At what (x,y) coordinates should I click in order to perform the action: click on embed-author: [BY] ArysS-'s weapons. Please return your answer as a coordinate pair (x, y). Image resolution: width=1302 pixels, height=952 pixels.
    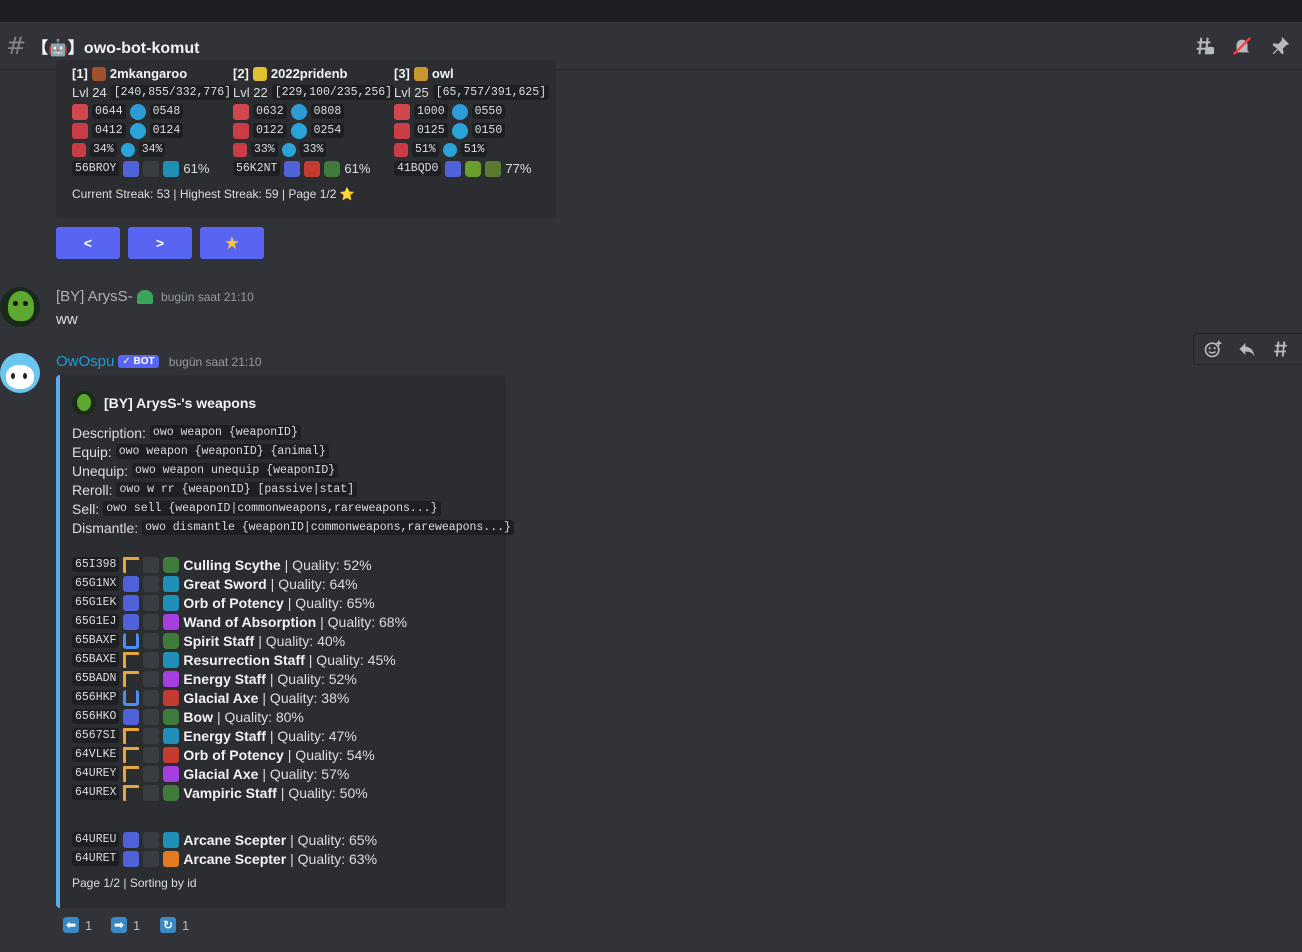
    Looking at the image, I should click on (164, 403).